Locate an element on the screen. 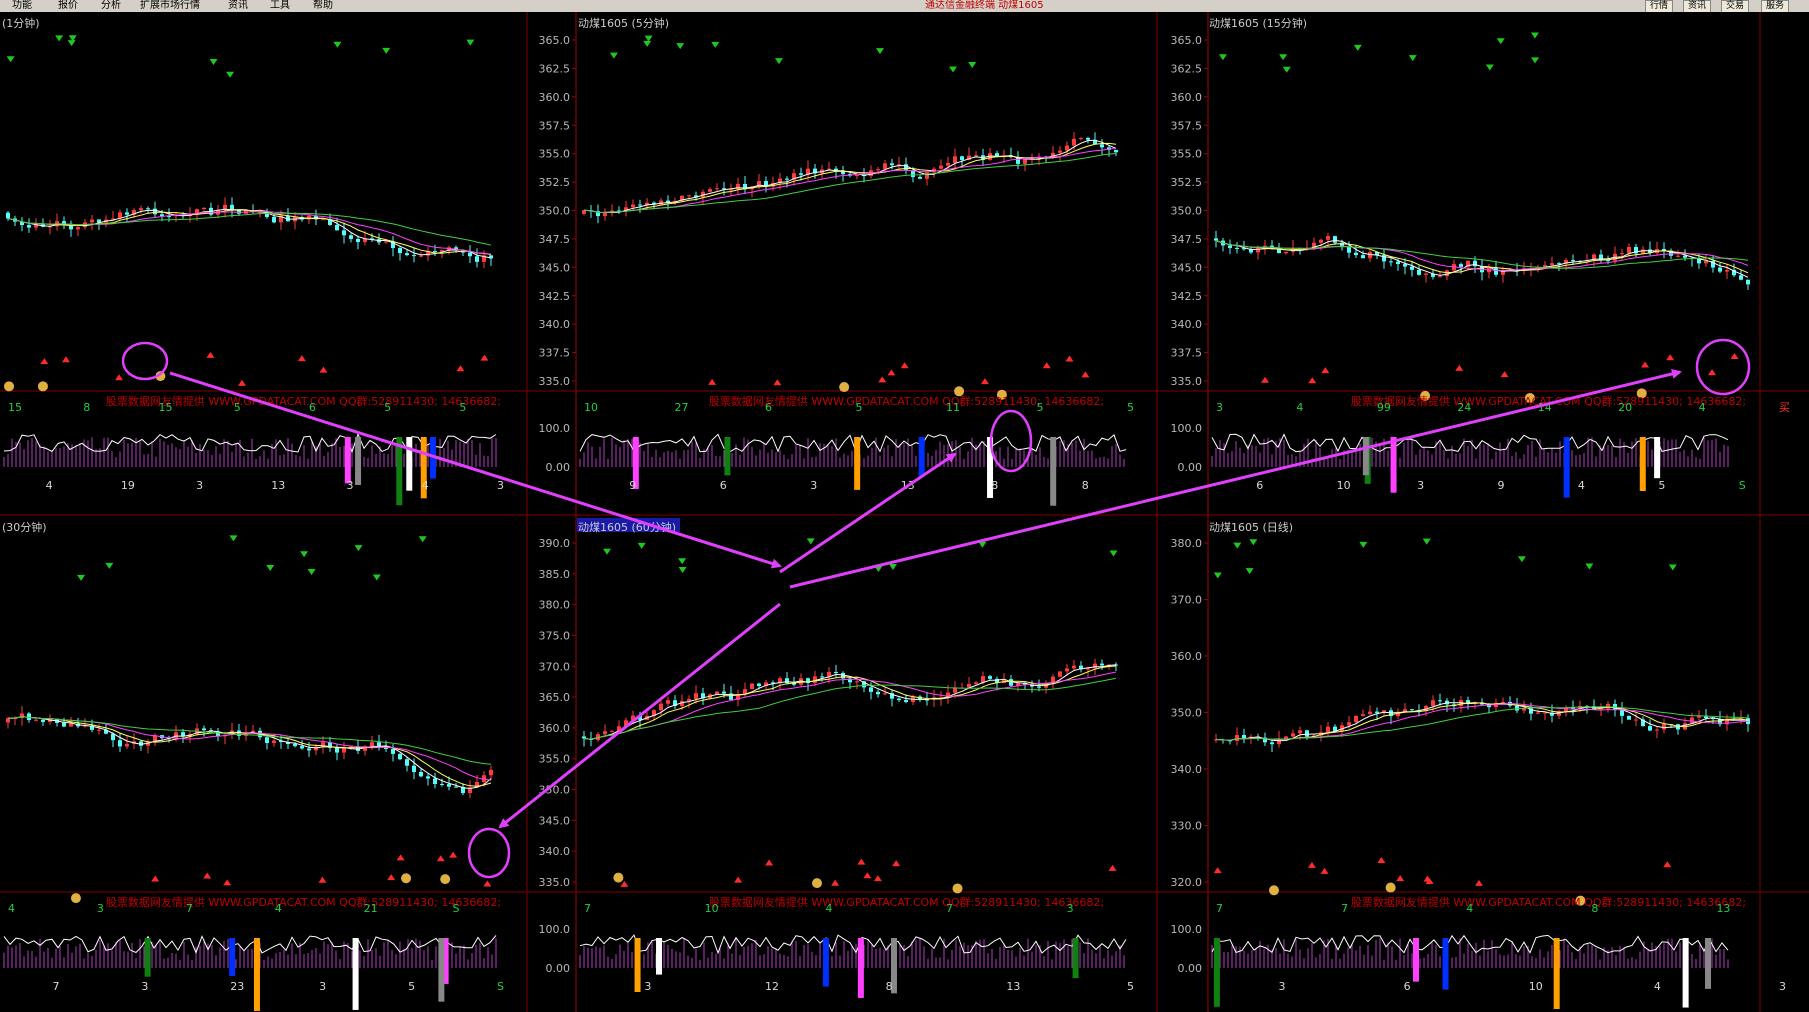 The width and height of the screenshot is (1809, 1012). menu-item-quote: 报价 is located at coordinates (68, 6).